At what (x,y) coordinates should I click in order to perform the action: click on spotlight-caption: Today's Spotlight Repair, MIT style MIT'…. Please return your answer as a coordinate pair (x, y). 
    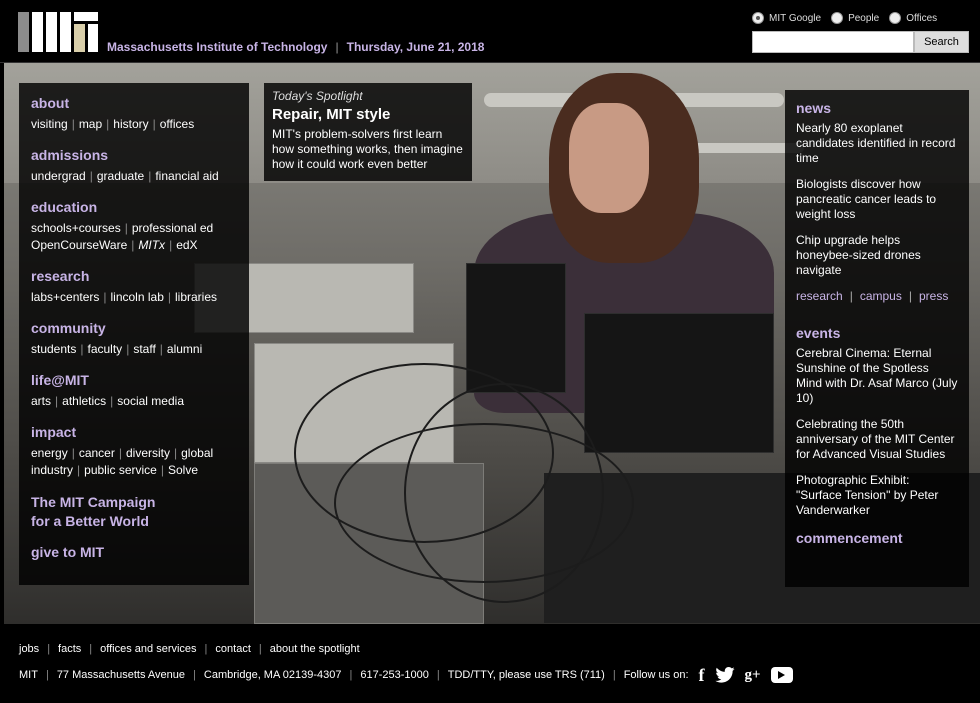
    Looking at the image, I should click on (368, 132).